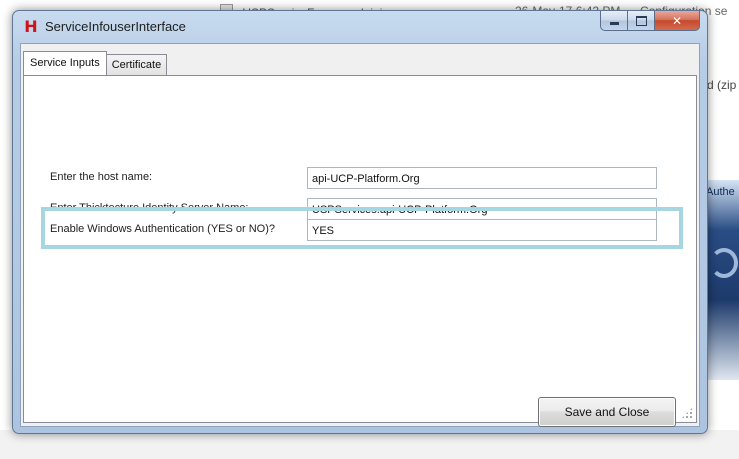  What do you see at coordinates (721, 280) in the screenshot?
I see `background-side-panel: Authe` at bounding box center [721, 280].